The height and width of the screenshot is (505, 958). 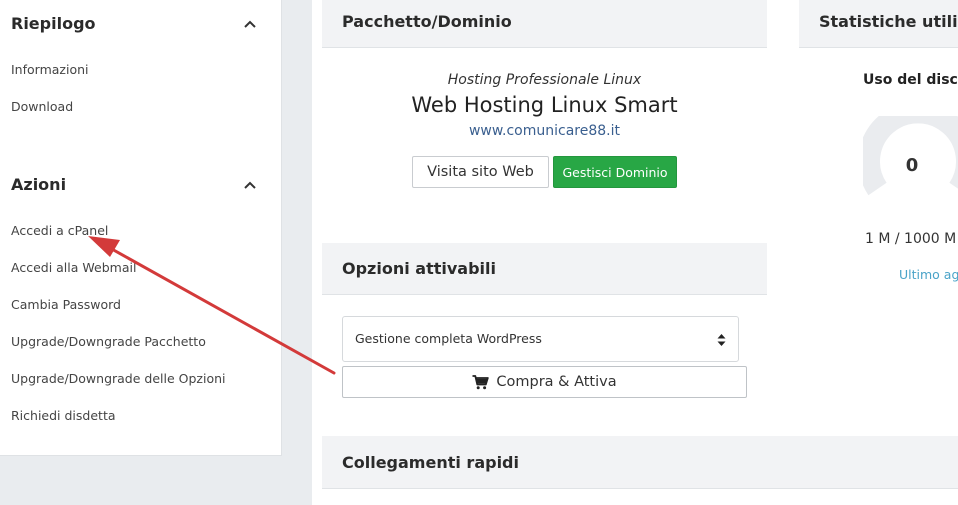 I want to click on gutter, so click(x=297, y=252).